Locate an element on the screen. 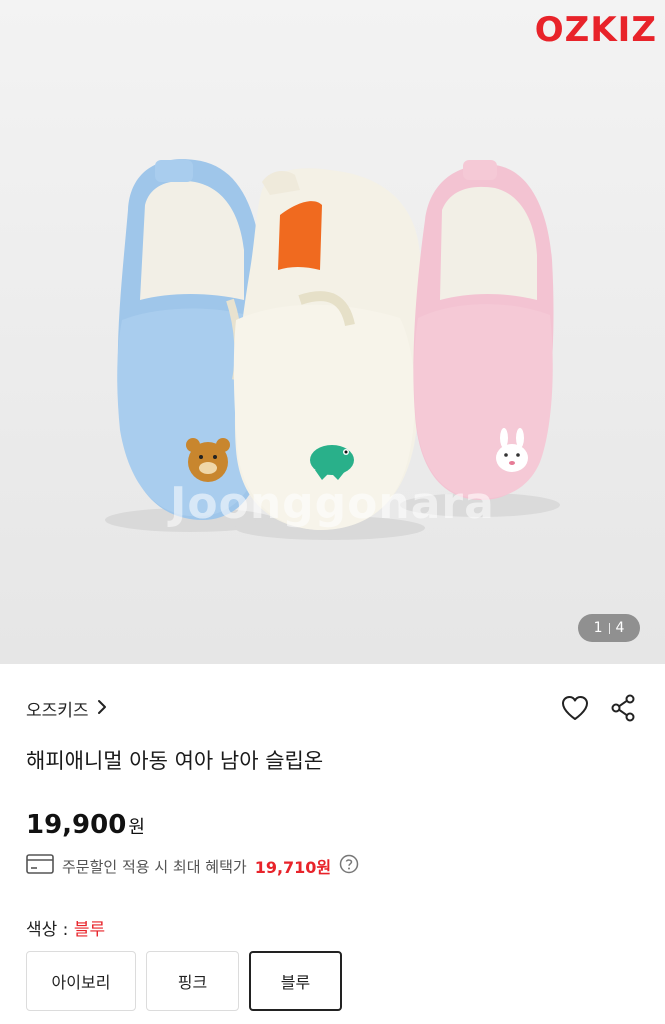  counter-current: 1 is located at coordinates (598, 628).